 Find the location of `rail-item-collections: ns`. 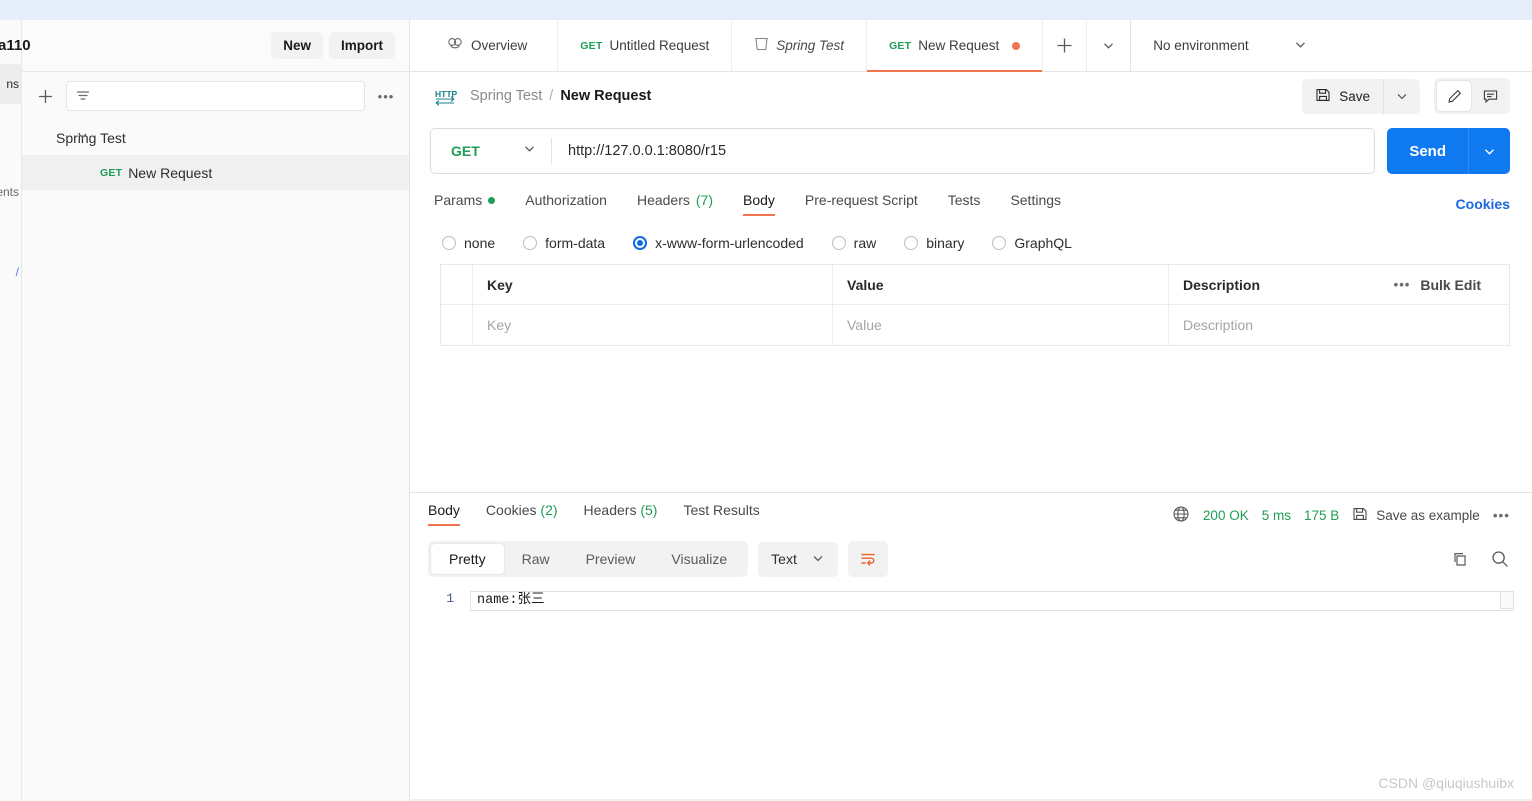

rail-item-collections: ns is located at coordinates (10, 84).